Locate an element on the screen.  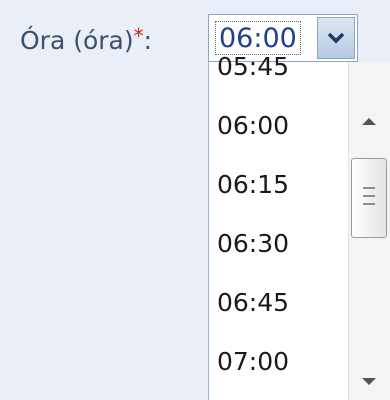
scroll-thumb is located at coordinates (369, 198).